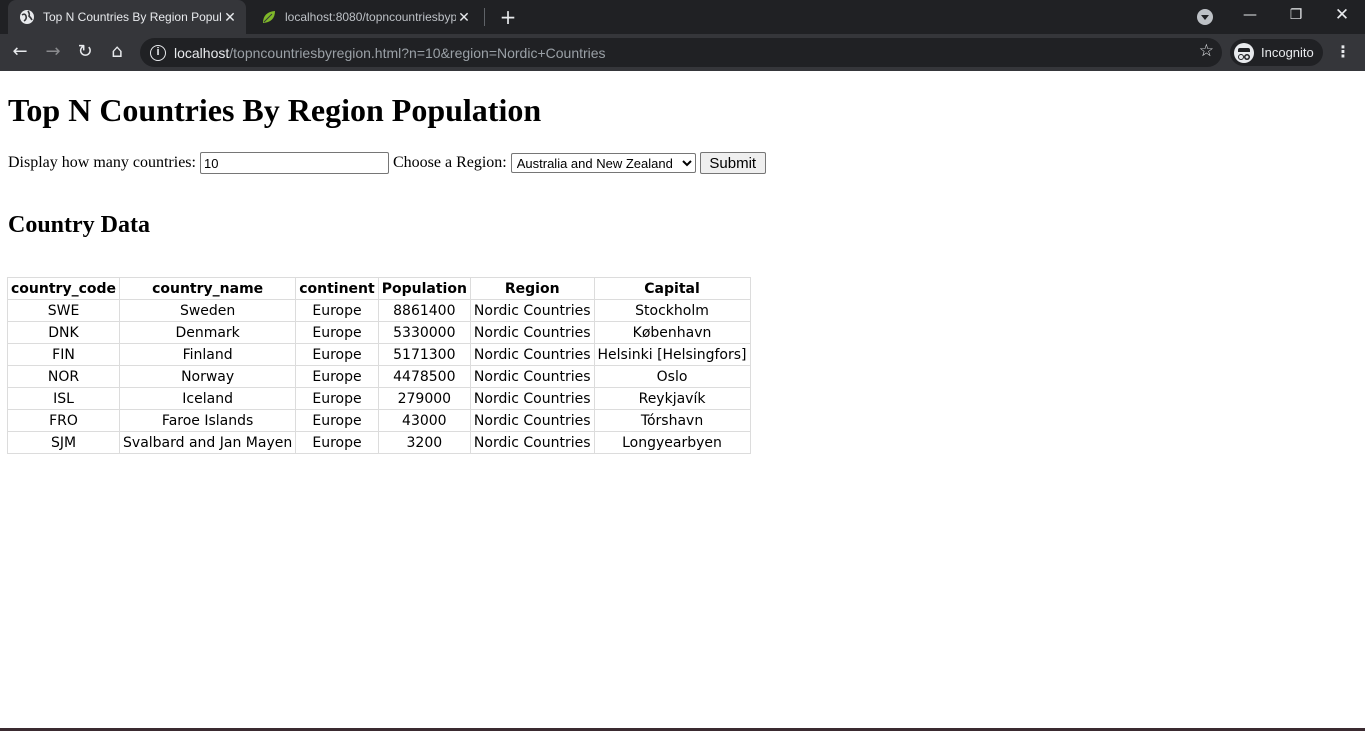 The height and width of the screenshot is (731, 1365). Describe the element at coordinates (102, 162) in the screenshot. I see `count-label: Display how many countries:` at that location.